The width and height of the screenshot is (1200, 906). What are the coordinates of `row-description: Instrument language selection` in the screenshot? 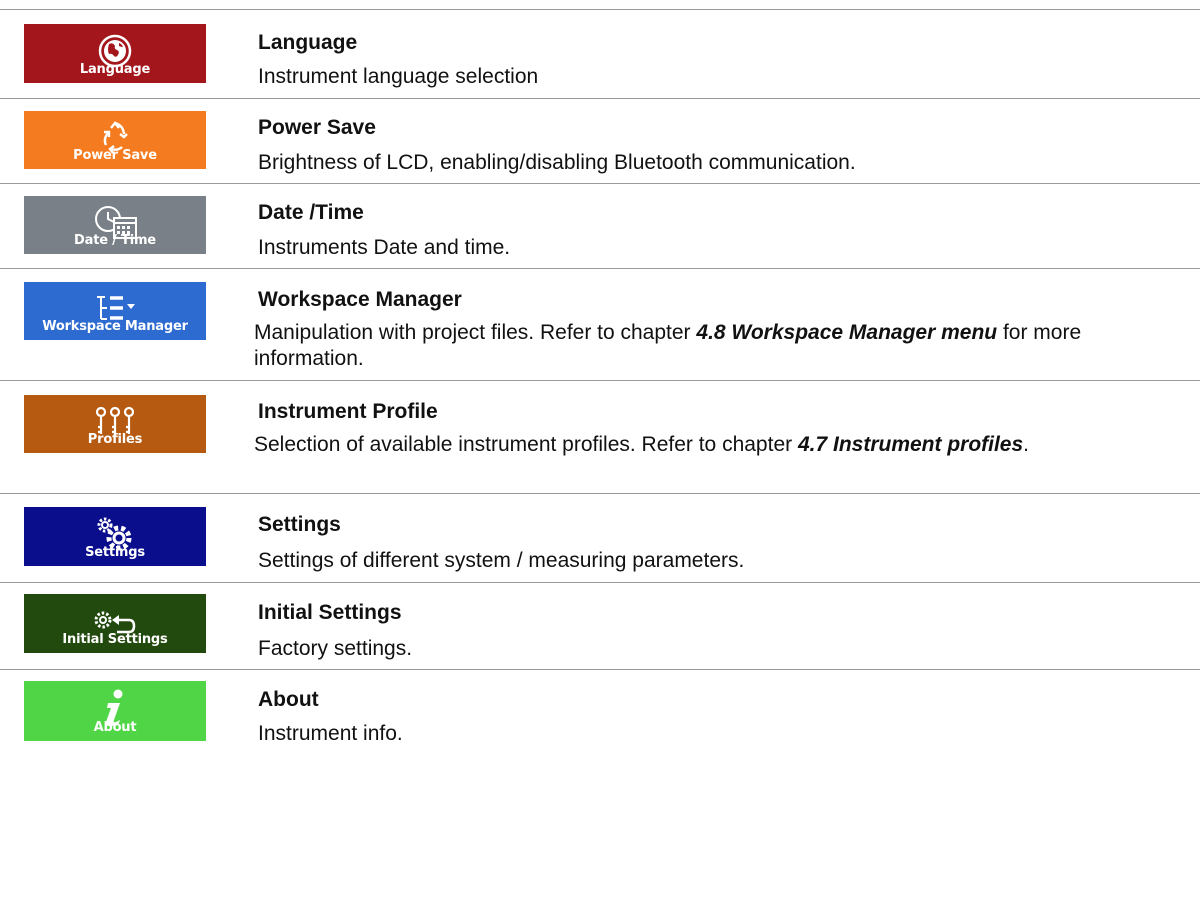 It's located at (398, 76).